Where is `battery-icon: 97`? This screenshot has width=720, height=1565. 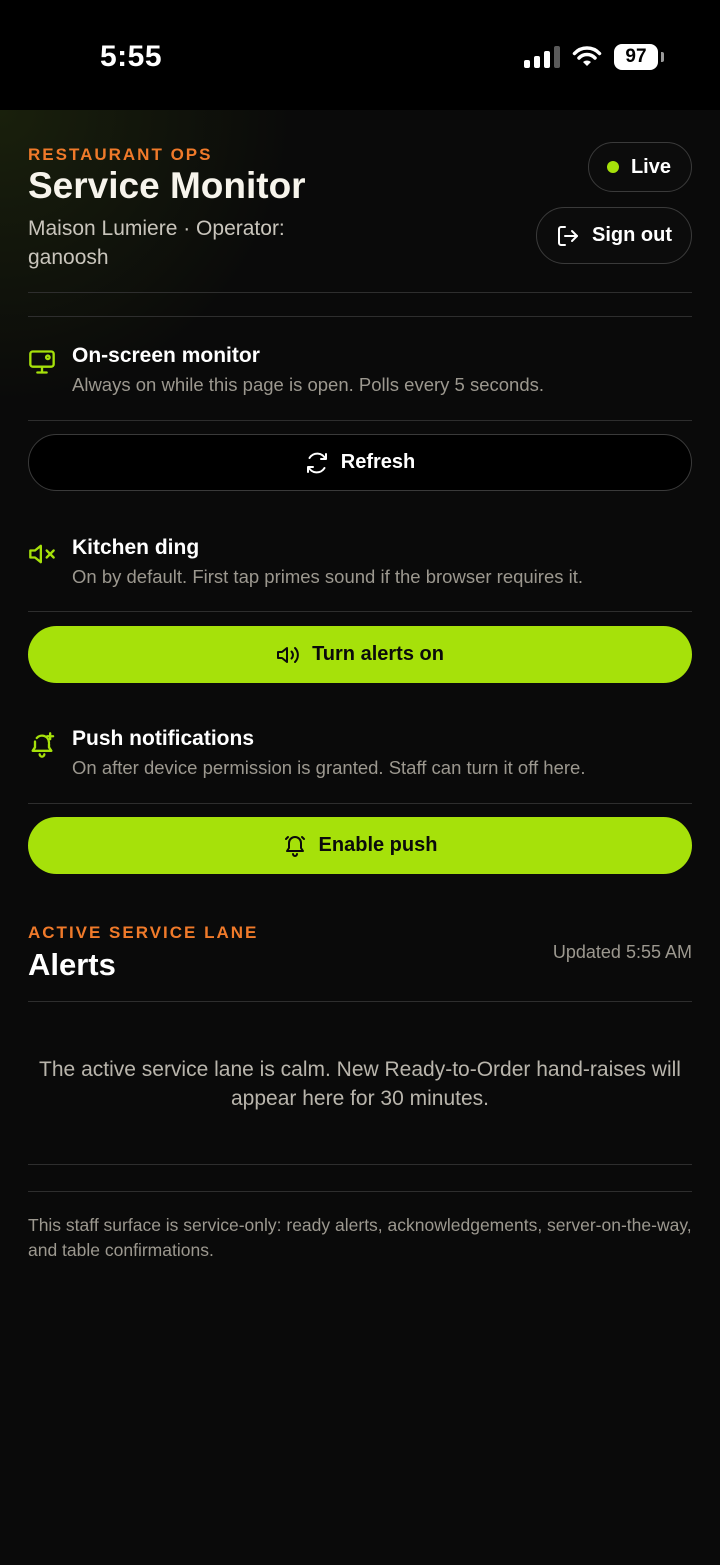
battery-icon: 97 is located at coordinates (639, 57).